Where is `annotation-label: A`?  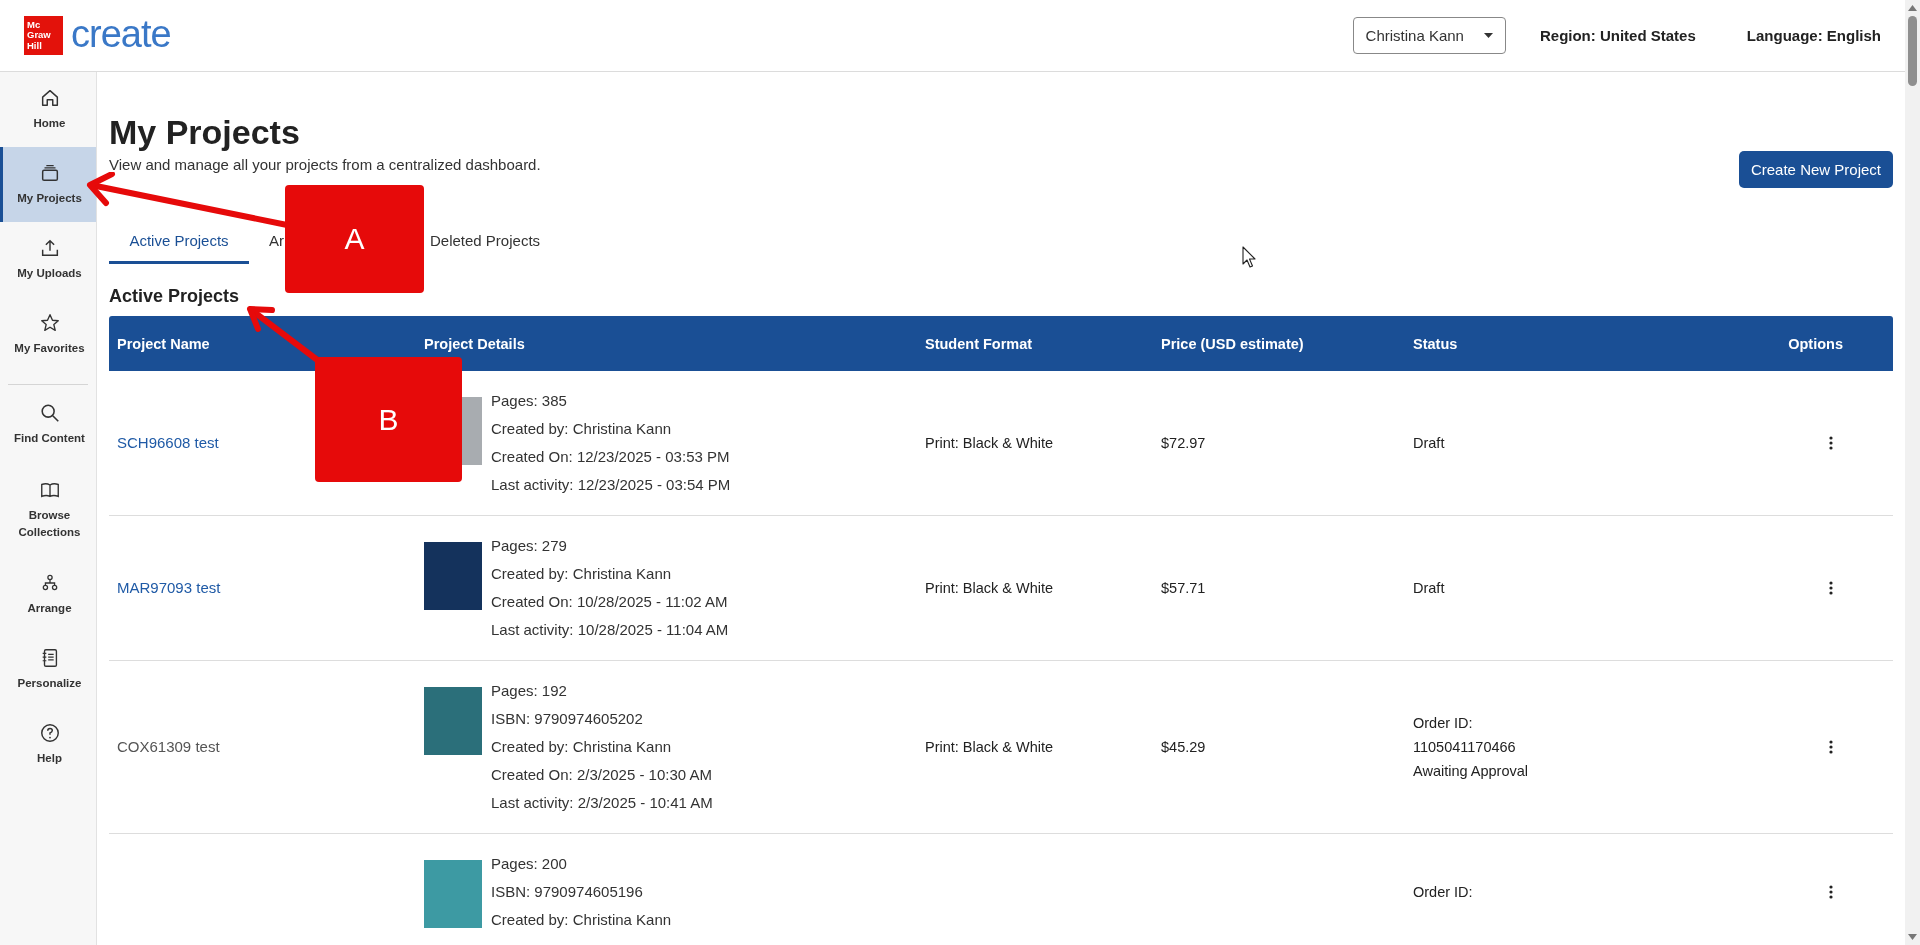
annotation-label: A is located at coordinates (354, 239).